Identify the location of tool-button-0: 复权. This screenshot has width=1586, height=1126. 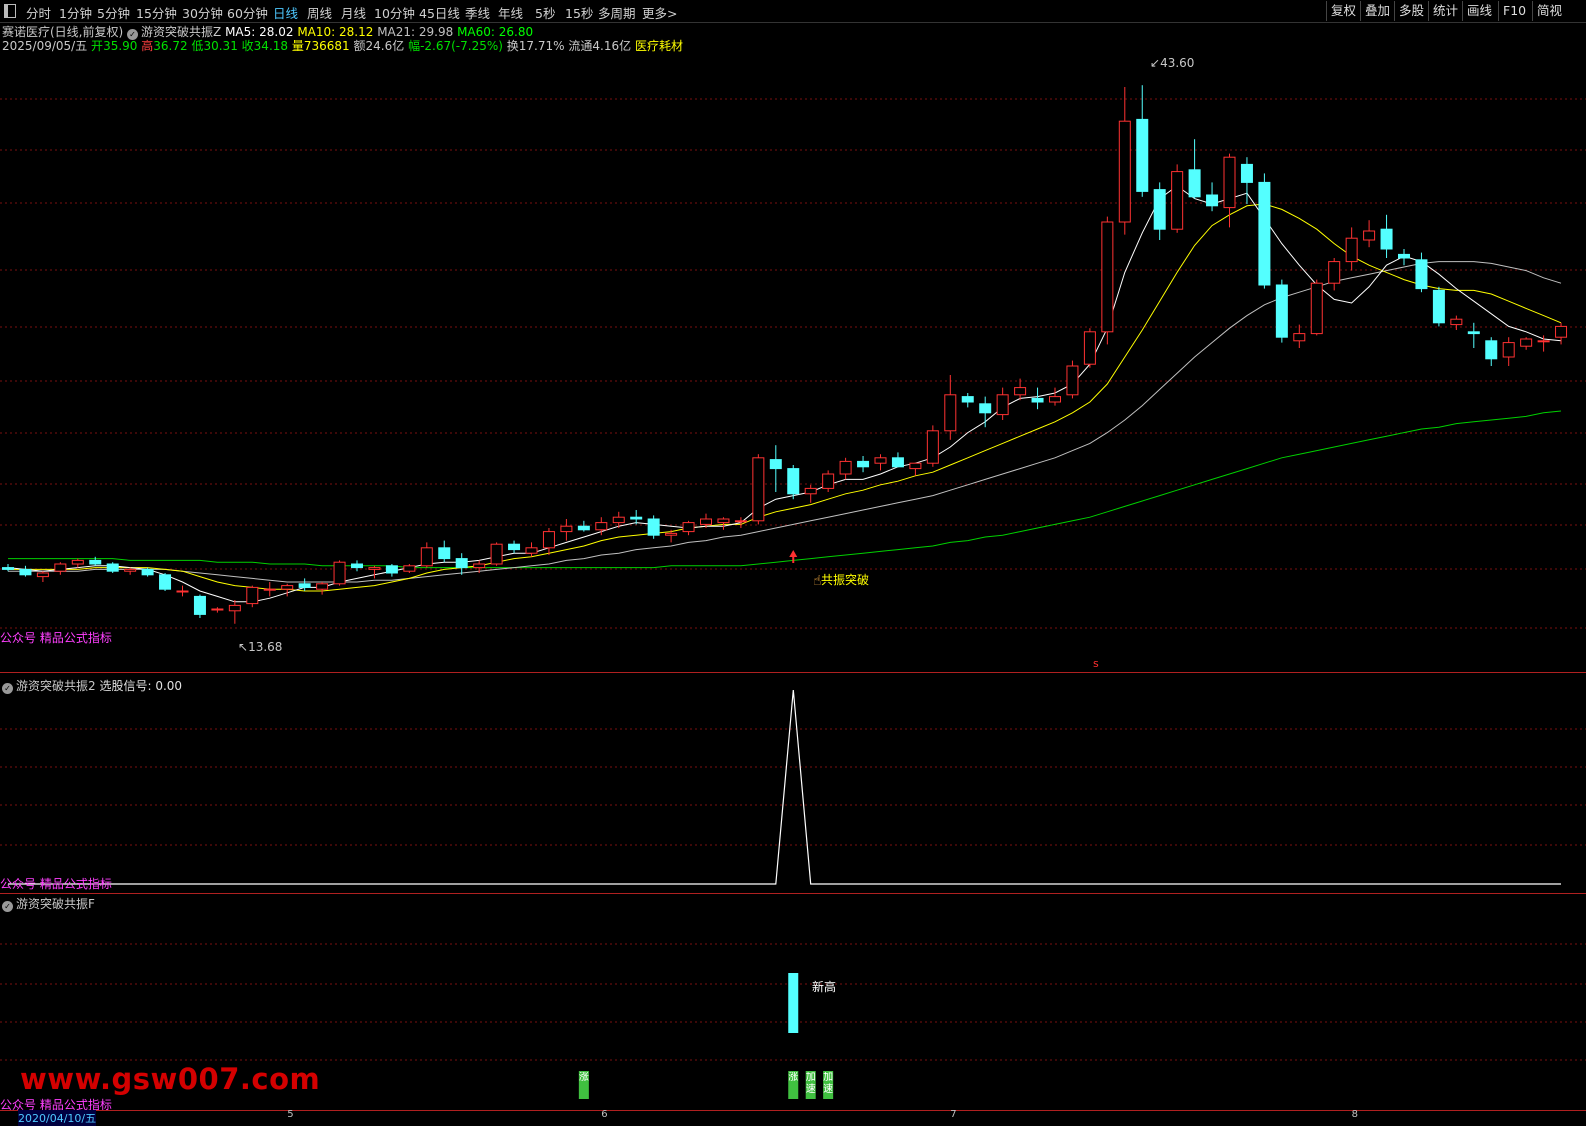
(1343, 11).